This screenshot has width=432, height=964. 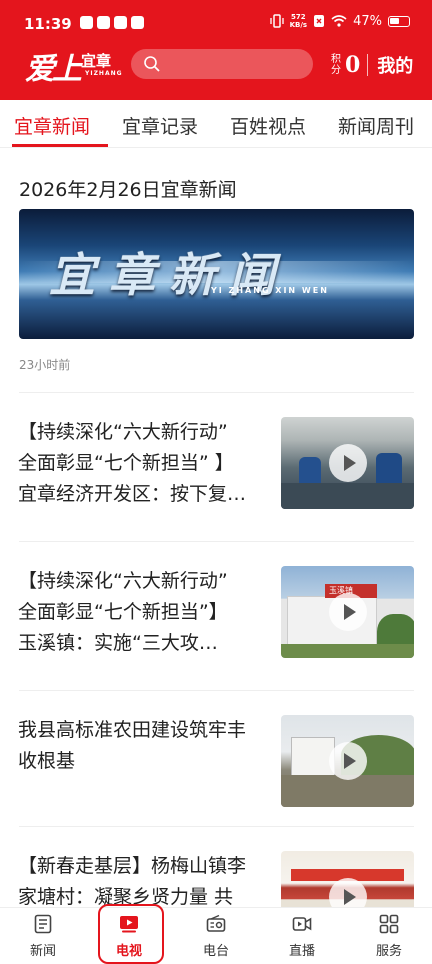 What do you see at coordinates (353, 65) in the screenshot?
I see `points-value: 0` at bounding box center [353, 65].